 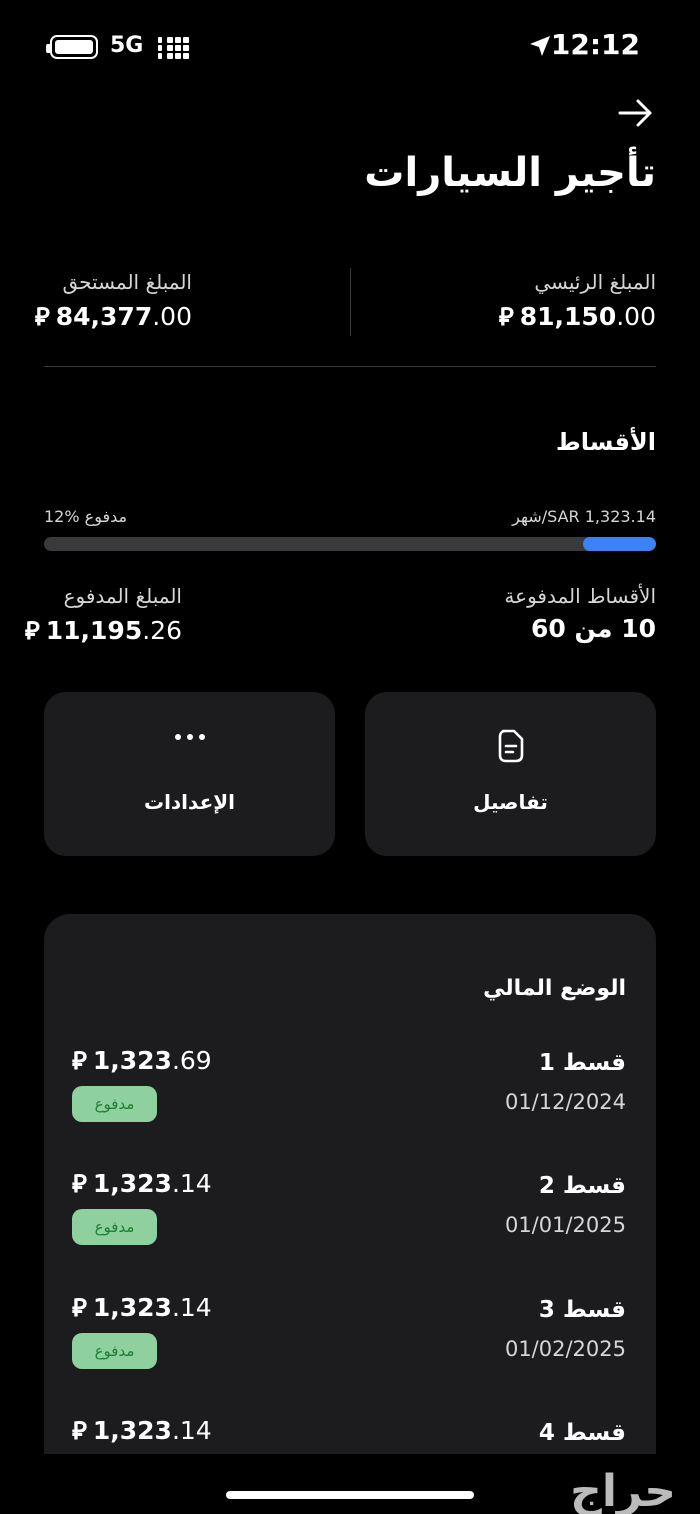 I want to click on settings-button: الإعدادات, so click(x=189, y=774).